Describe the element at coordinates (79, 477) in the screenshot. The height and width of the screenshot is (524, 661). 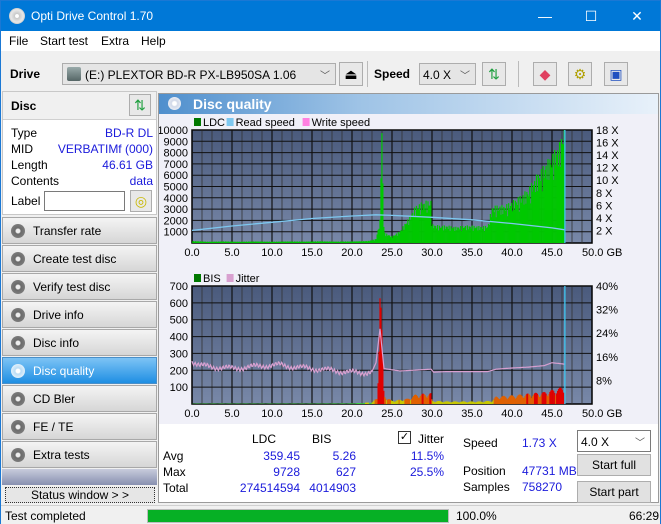
I see `nav-spacer` at that location.